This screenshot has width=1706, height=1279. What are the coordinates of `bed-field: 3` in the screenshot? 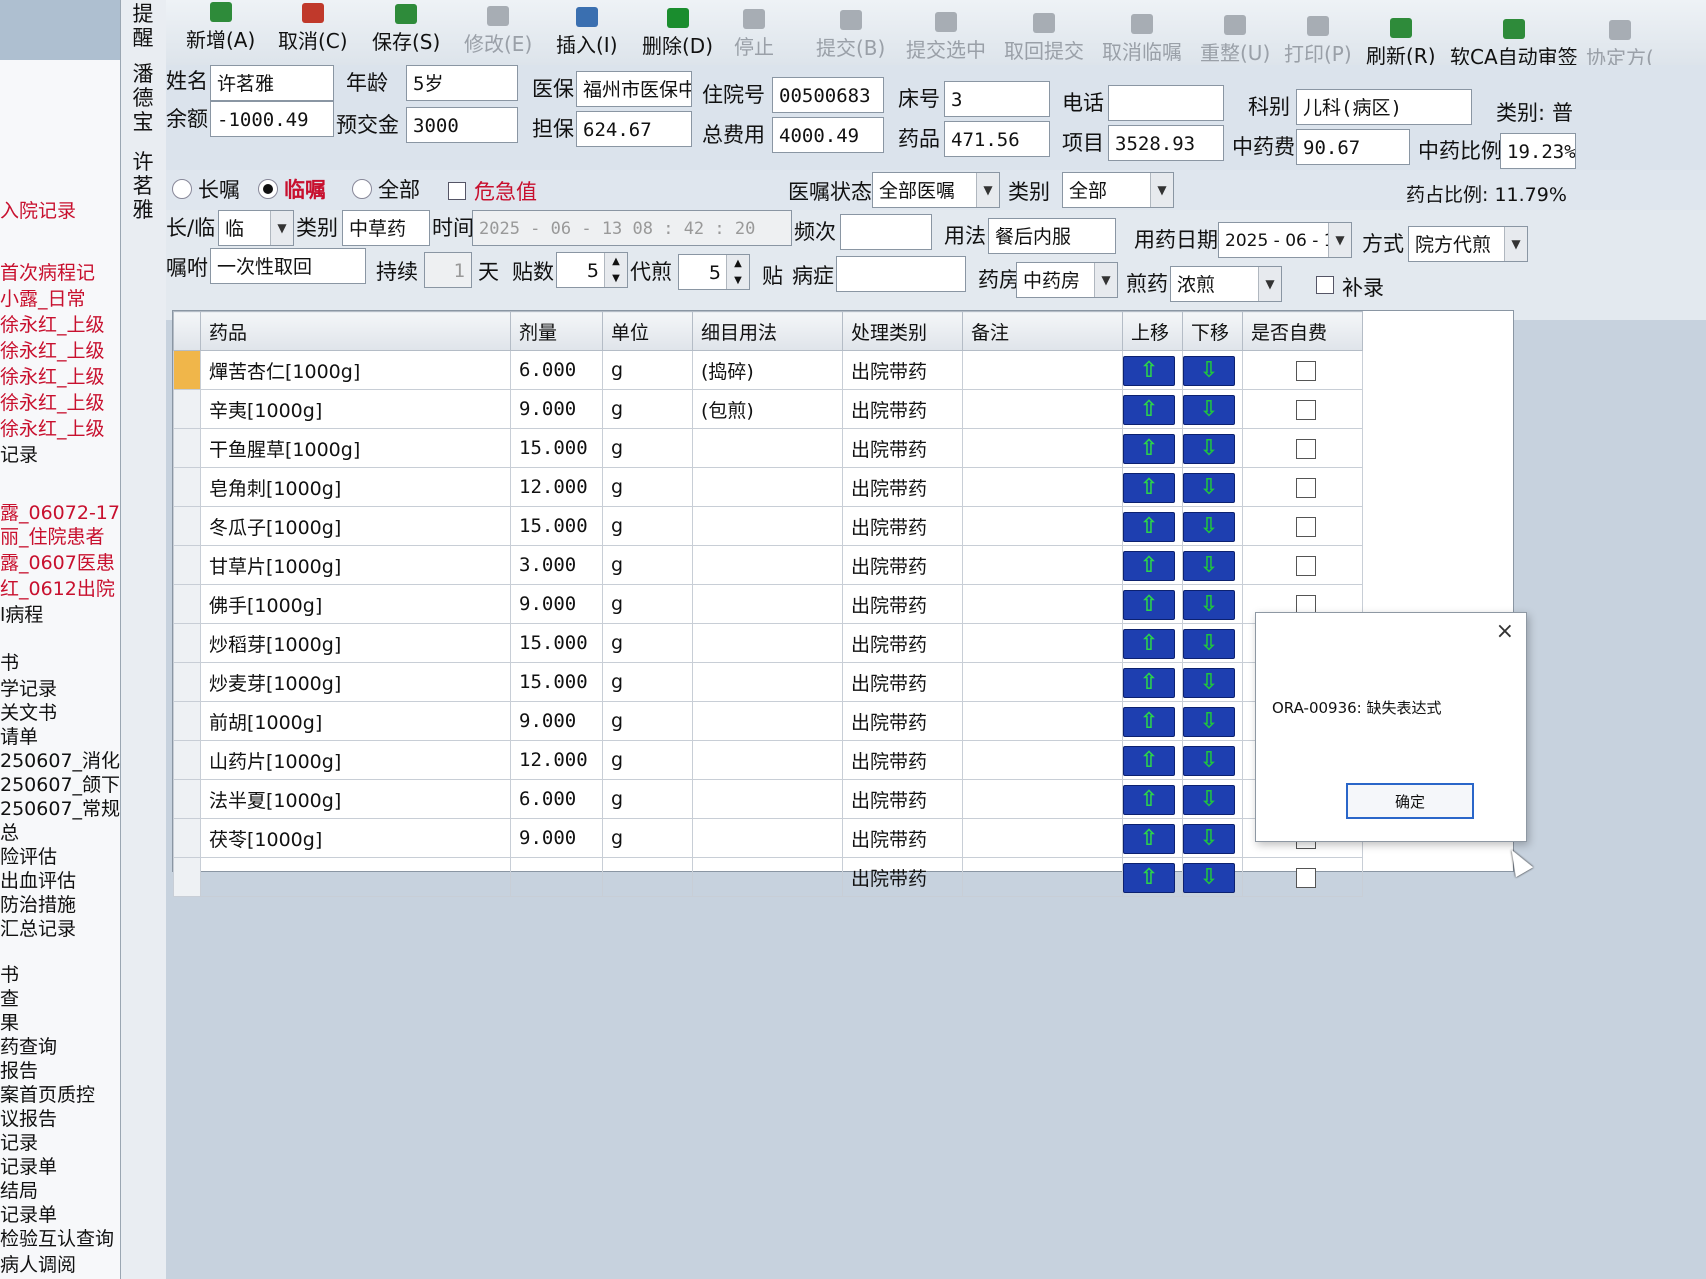 It's located at (997, 99).